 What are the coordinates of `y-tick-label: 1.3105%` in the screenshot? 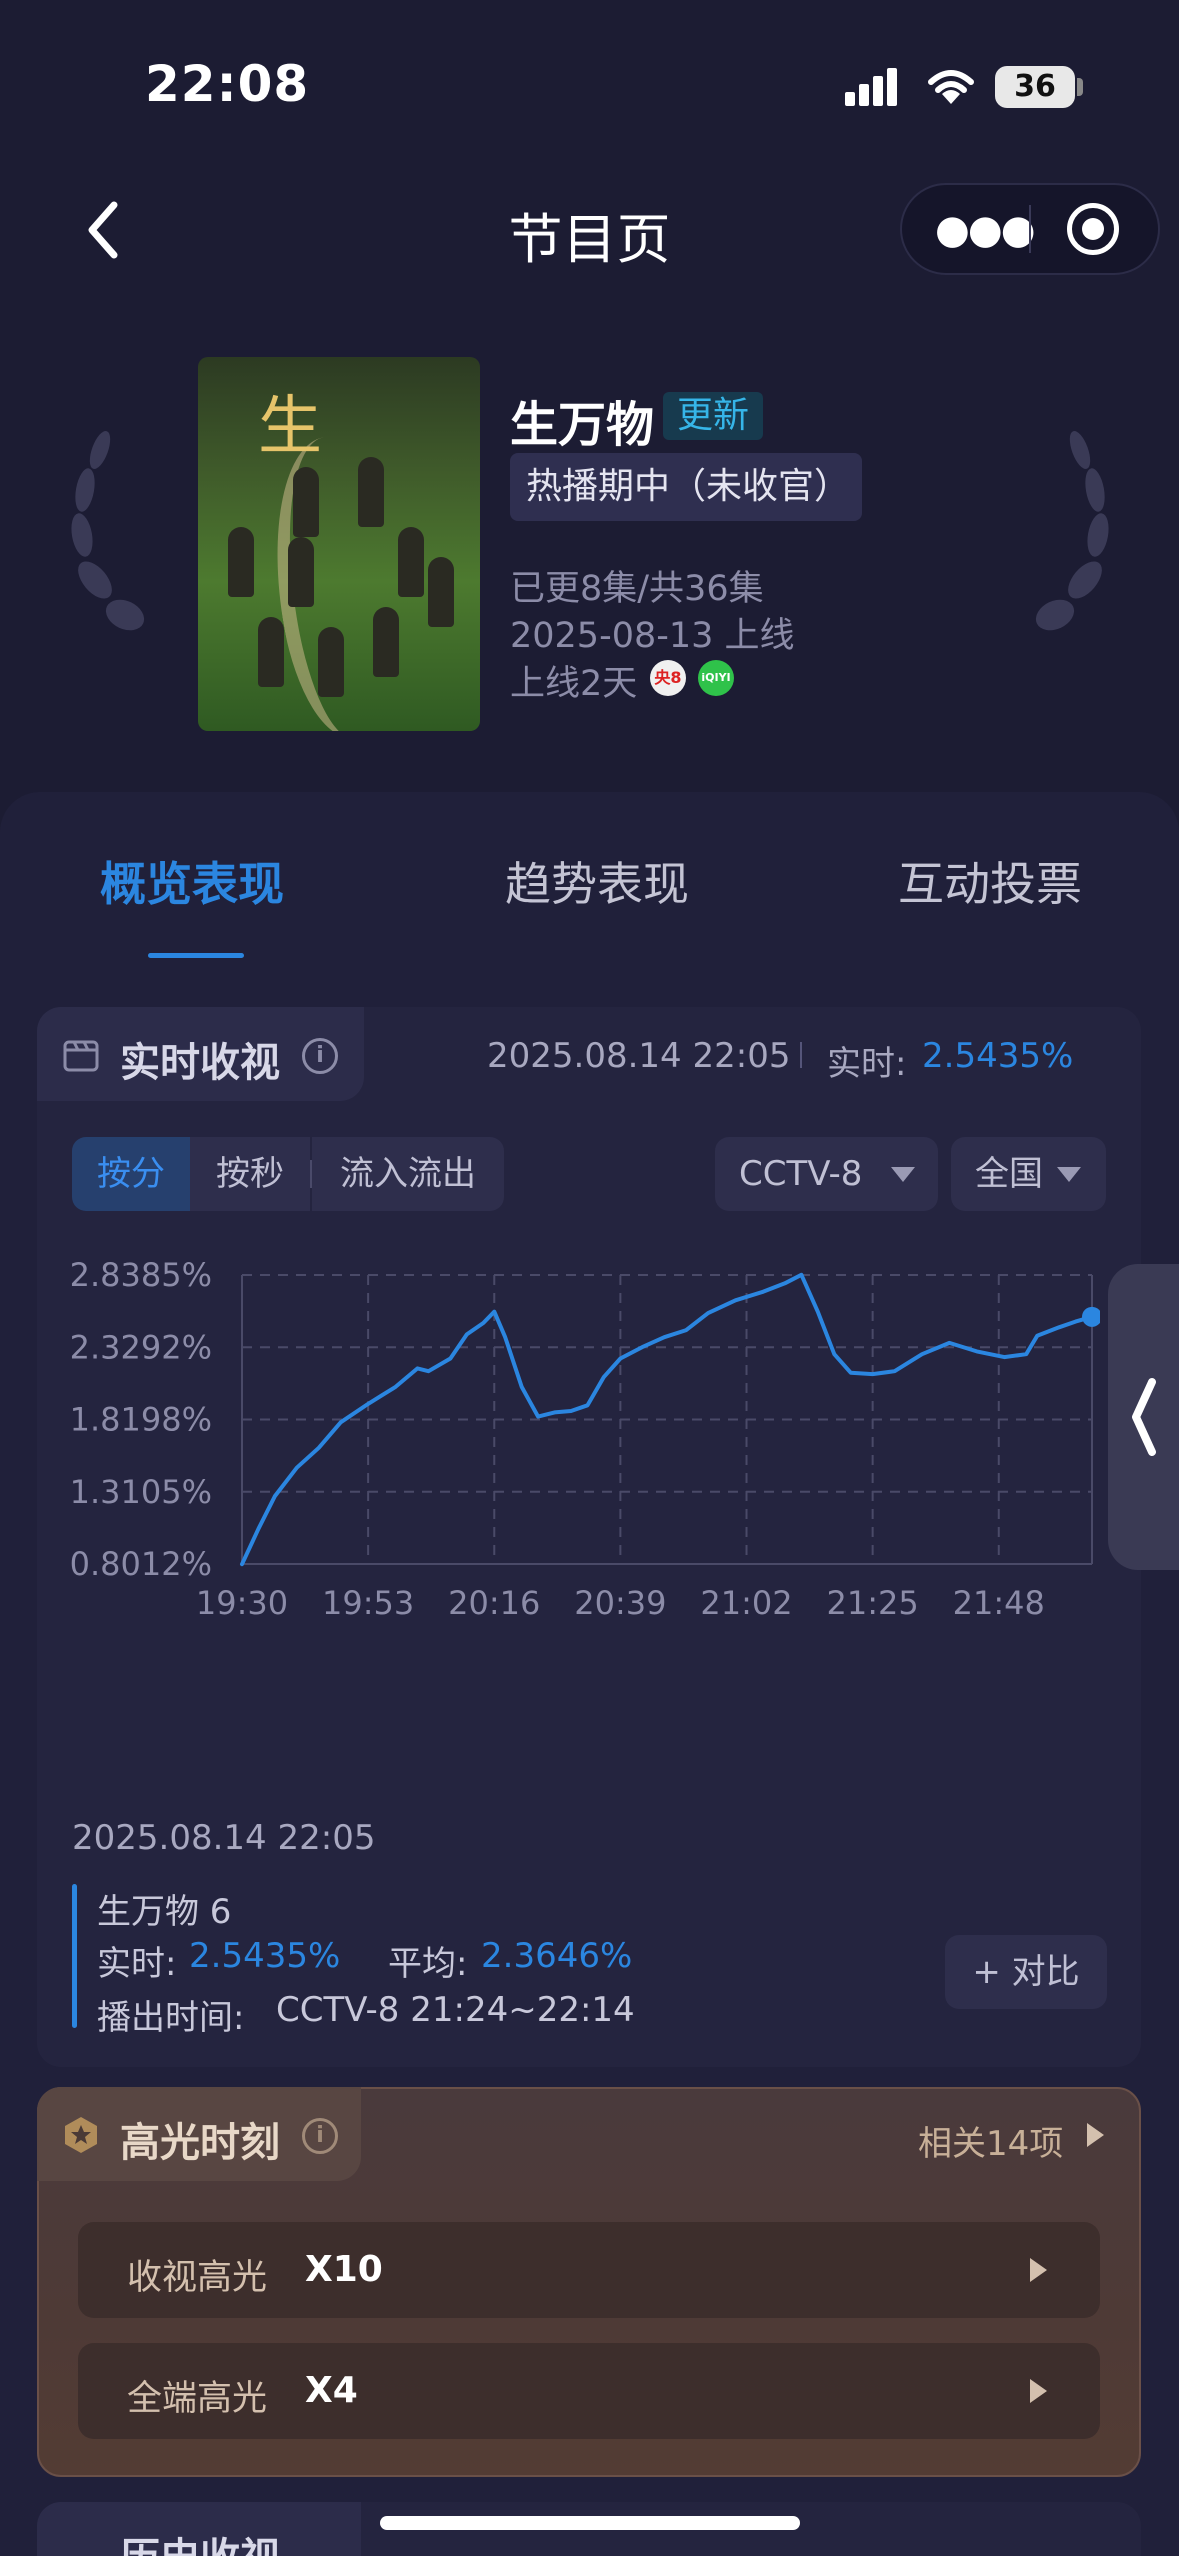 It's located at (141, 1492).